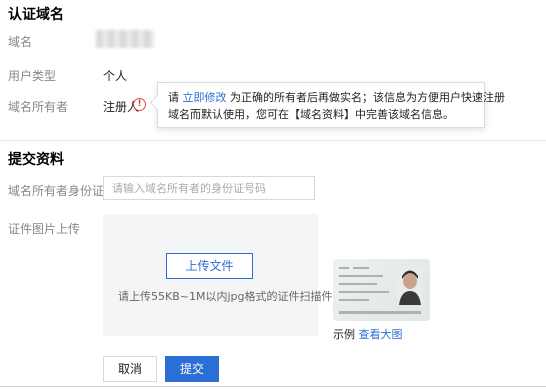 The image size is (546, 389). What do you see at coordinates (381, 334) in the screenshot?
I see `view-large-image-link: 查看大图` at bounding box center [381, 334].